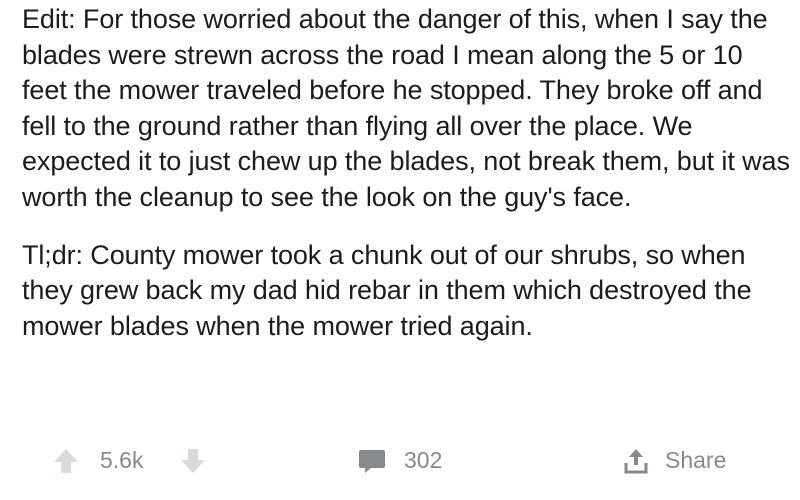 The width and height of the screenshot is (800, 500). I want to click on share-upload-icon, so click(636, 461).